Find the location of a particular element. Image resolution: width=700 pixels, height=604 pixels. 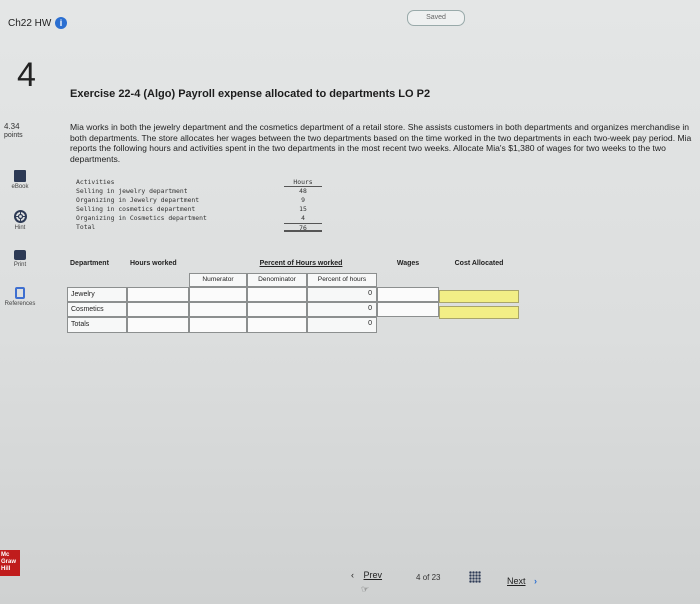

print-button: Print is located at coordinates (20, 259).